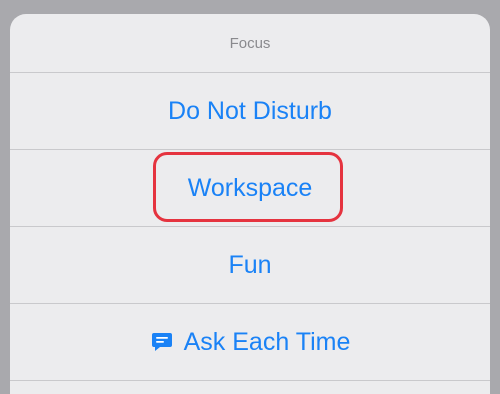 This screenshot has height=394, width=500. What do you see at coordinates (250, 43) in the screenshot?
I see `sheet-title: Focus` at bounding box center [250, 43].